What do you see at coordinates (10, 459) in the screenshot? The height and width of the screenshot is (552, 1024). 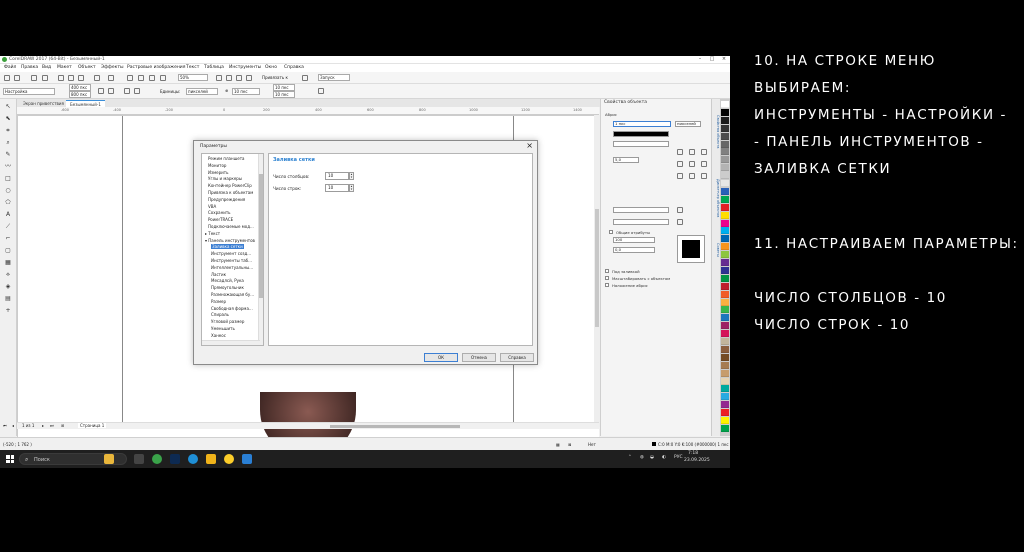 I see `windows-start-icon` at bounding box center [10, 459].